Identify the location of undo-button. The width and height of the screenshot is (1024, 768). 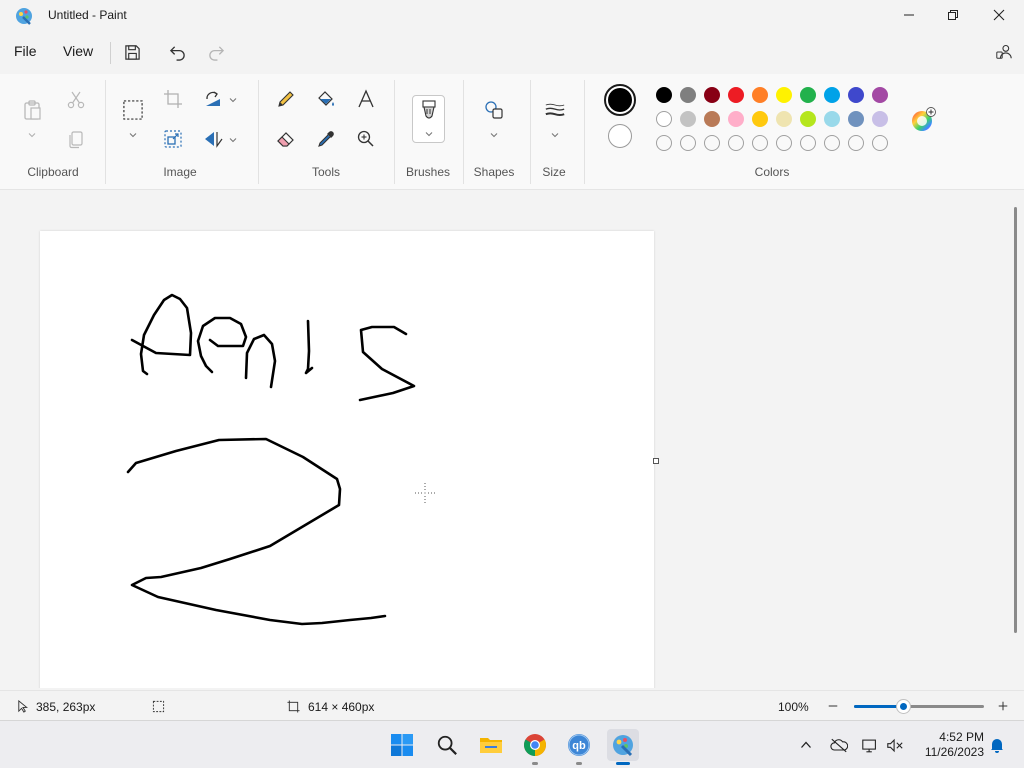
(177, 52).